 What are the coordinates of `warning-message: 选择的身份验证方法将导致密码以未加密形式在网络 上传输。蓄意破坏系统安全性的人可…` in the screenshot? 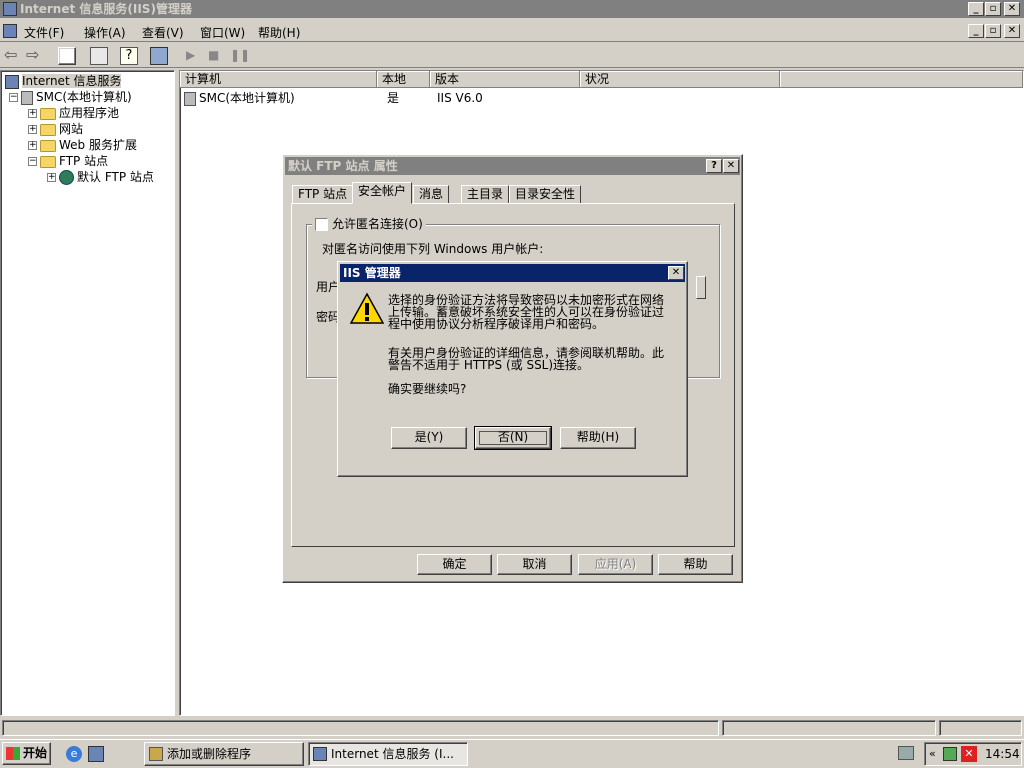 It's located at (533, 344).